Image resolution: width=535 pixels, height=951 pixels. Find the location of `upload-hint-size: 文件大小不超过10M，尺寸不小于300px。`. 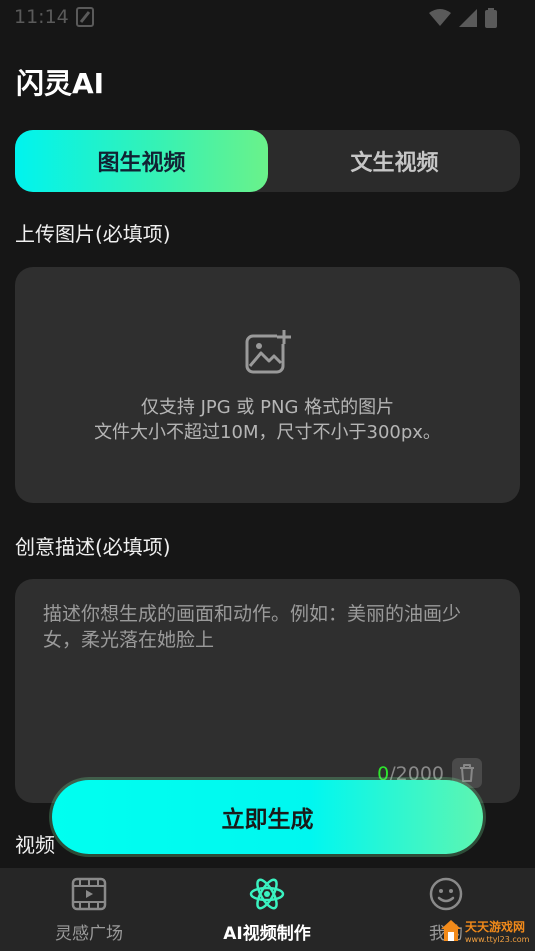

upload-hint-size: 文件大小不超过10M，尺寸不小于300px。 is located at coordinates (267, 432).